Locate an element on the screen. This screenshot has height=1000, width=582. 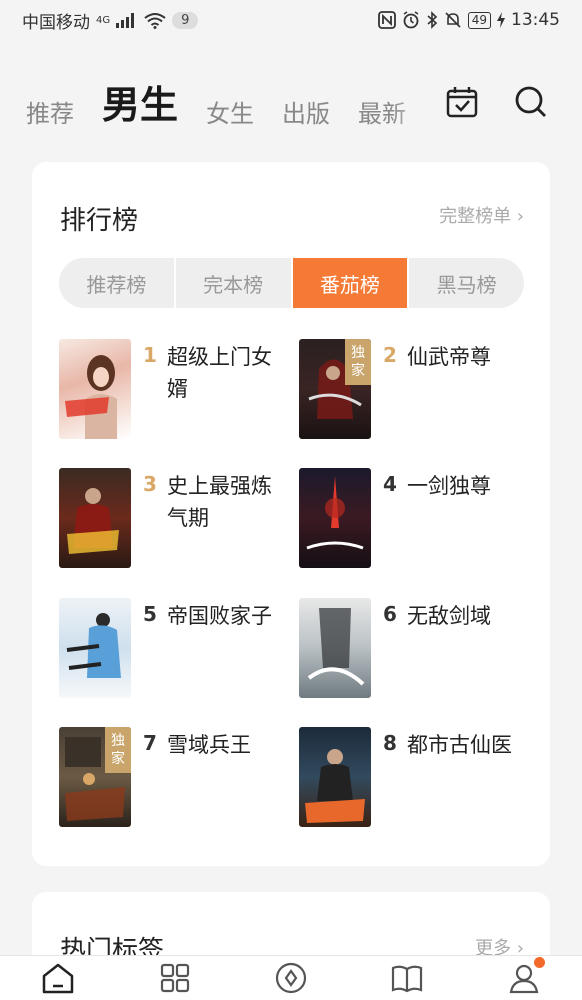
mute-icon is located at coordinates (453, 20).